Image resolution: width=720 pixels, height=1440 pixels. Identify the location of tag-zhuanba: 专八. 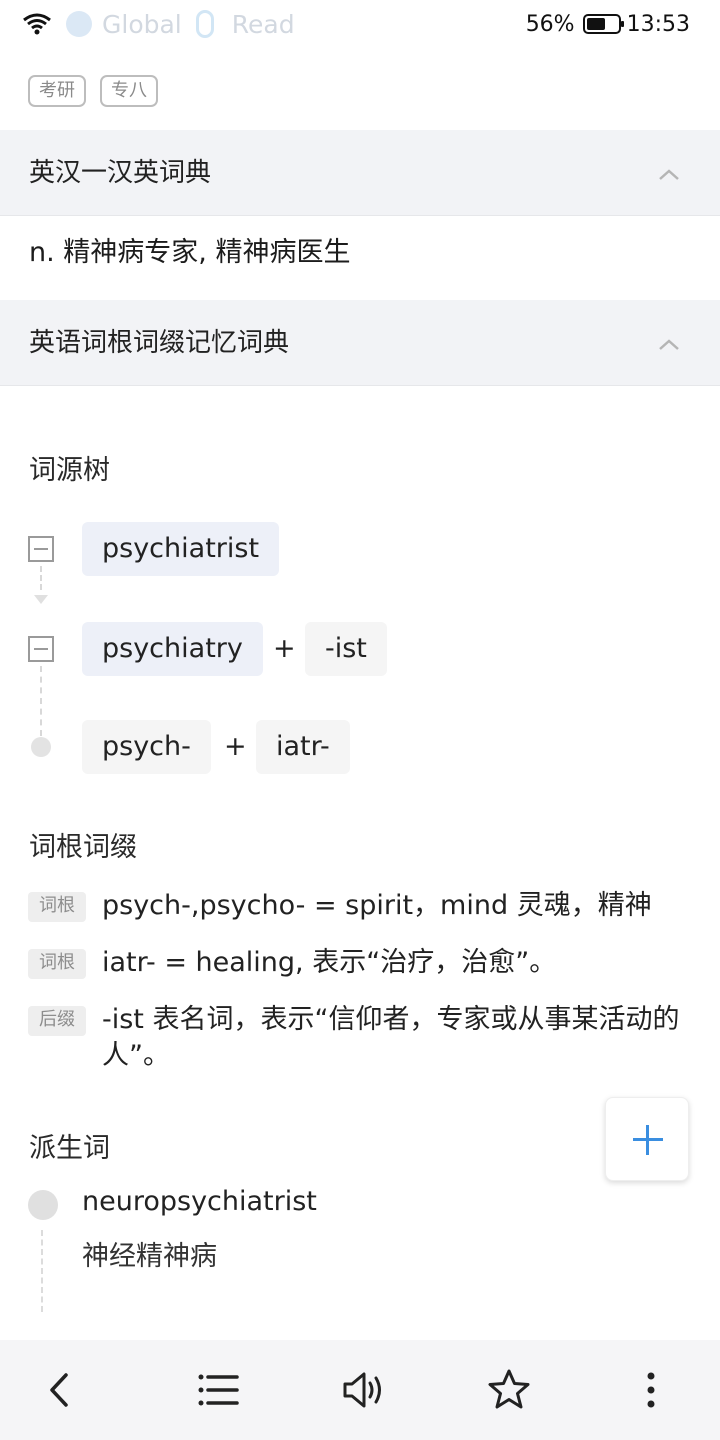
(129, 91).